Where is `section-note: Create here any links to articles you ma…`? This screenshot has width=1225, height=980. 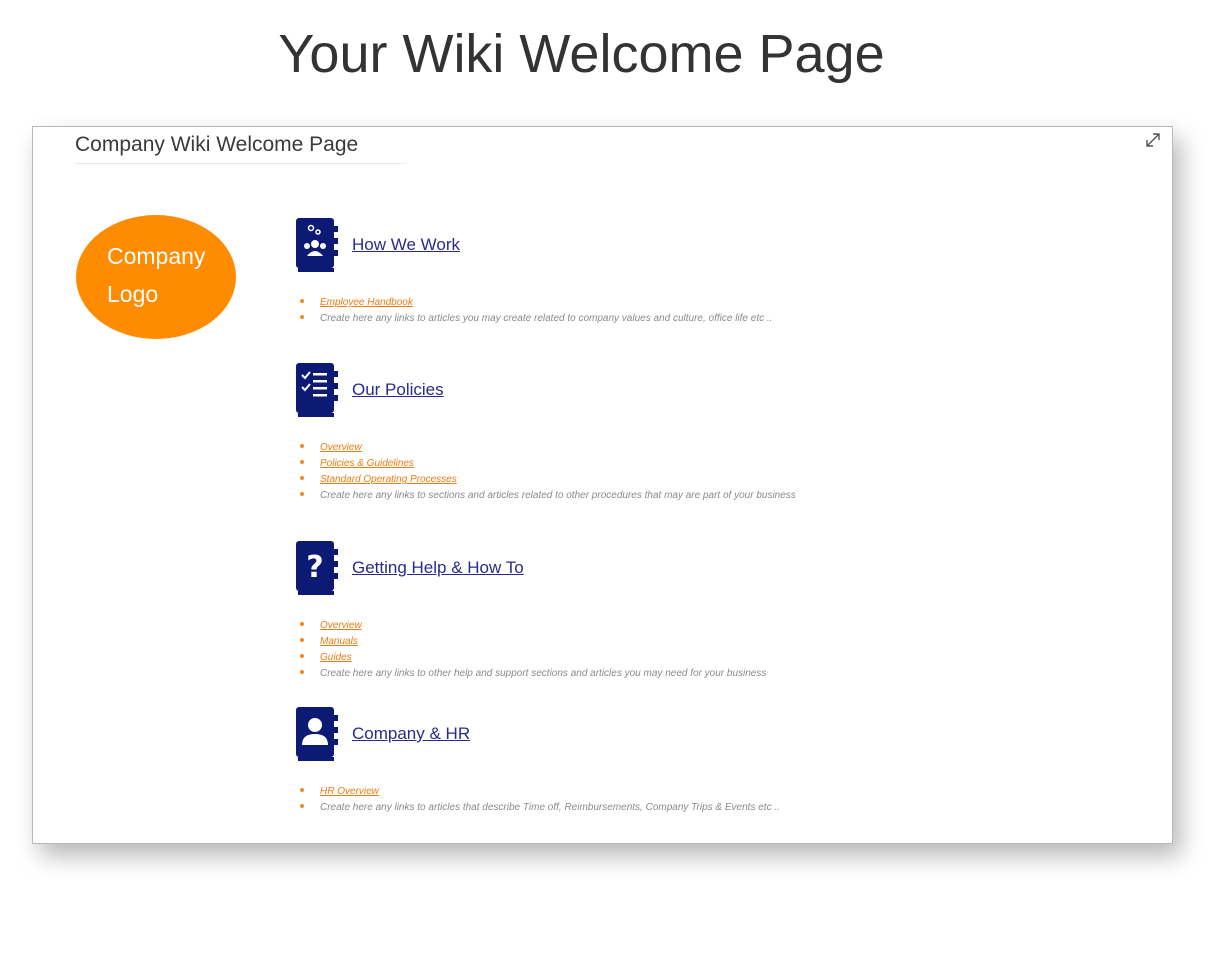
section-note: Create here any links to articles you ma… is located at coordinates (546, 318).